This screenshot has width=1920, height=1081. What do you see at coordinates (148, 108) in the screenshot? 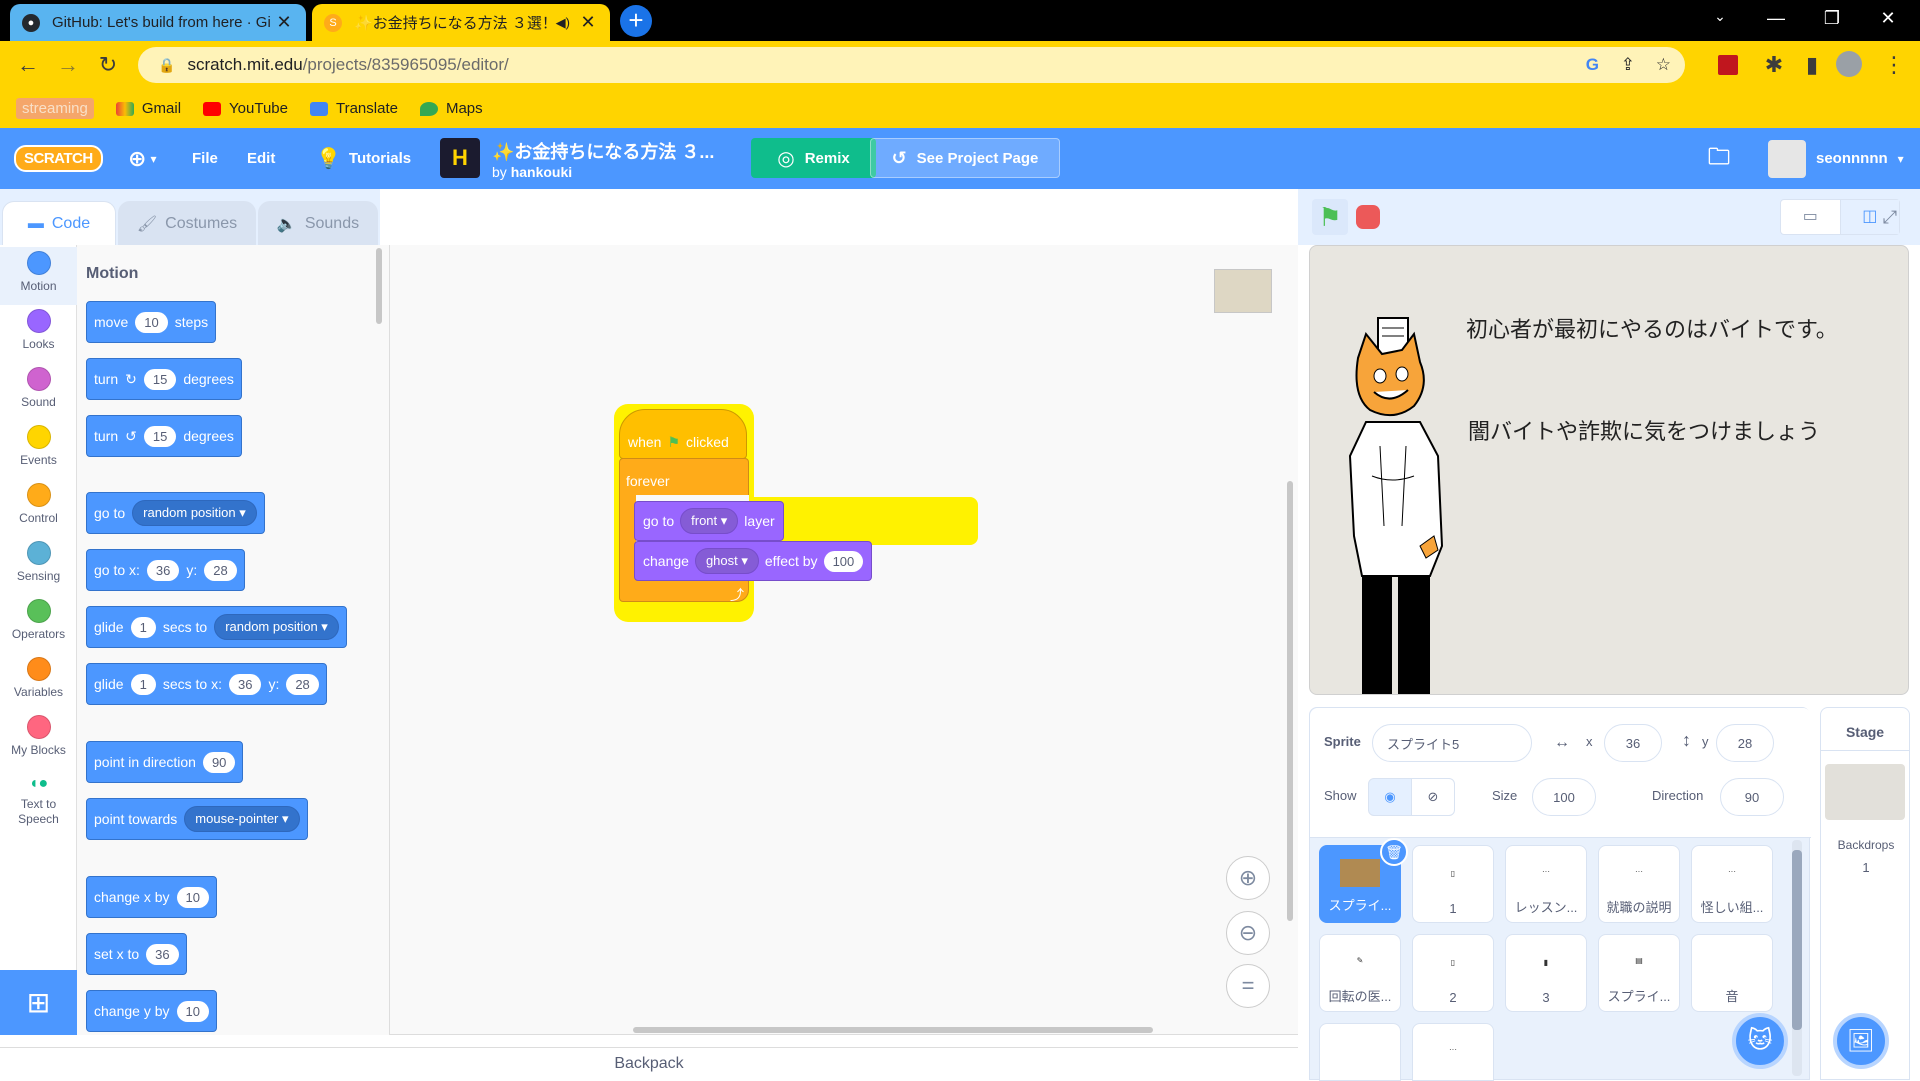
I see `bookmark-gmail: Gmail` at bounding box center [148, 108].